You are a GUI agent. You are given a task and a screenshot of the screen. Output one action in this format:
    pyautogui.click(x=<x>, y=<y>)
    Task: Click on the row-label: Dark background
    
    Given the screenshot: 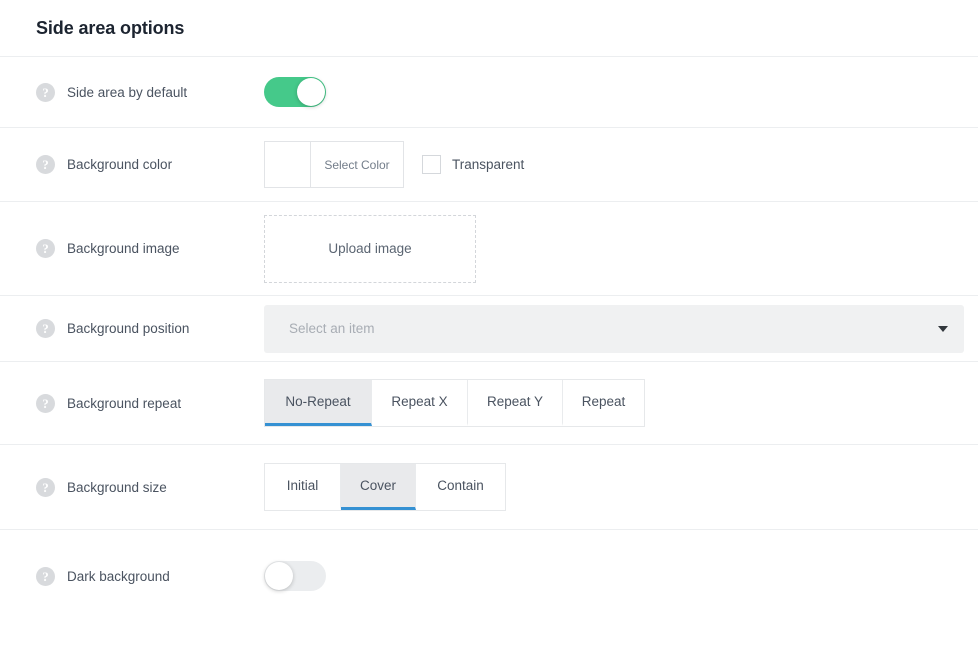 What is the action you would take?
    pyautogui.click(x=118, y=576)
    